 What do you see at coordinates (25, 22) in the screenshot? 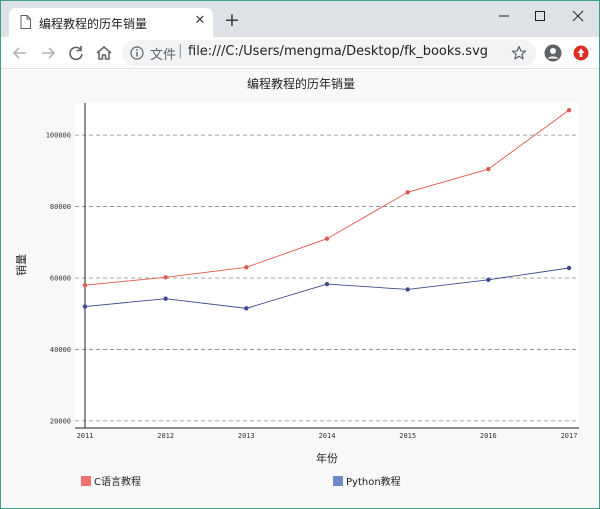
I see `page-icon` at bounding box center [25, 22].